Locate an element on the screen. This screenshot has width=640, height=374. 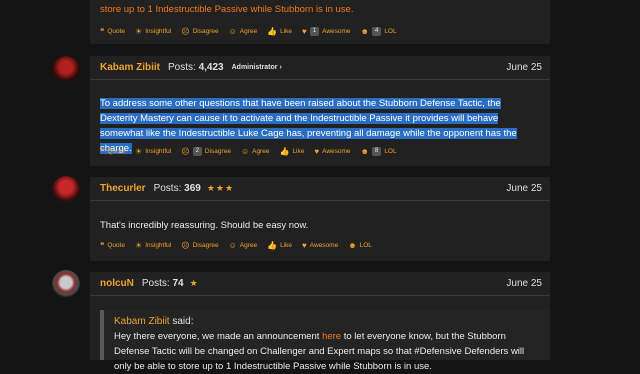
rank-stars: ★★★ is located at coordinates (220, 188).